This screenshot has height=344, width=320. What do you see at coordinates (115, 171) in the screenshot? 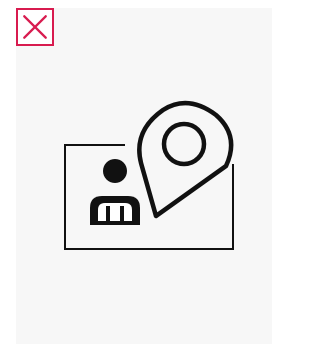
I see `person-head-icon` at bounding box center [115, 171].